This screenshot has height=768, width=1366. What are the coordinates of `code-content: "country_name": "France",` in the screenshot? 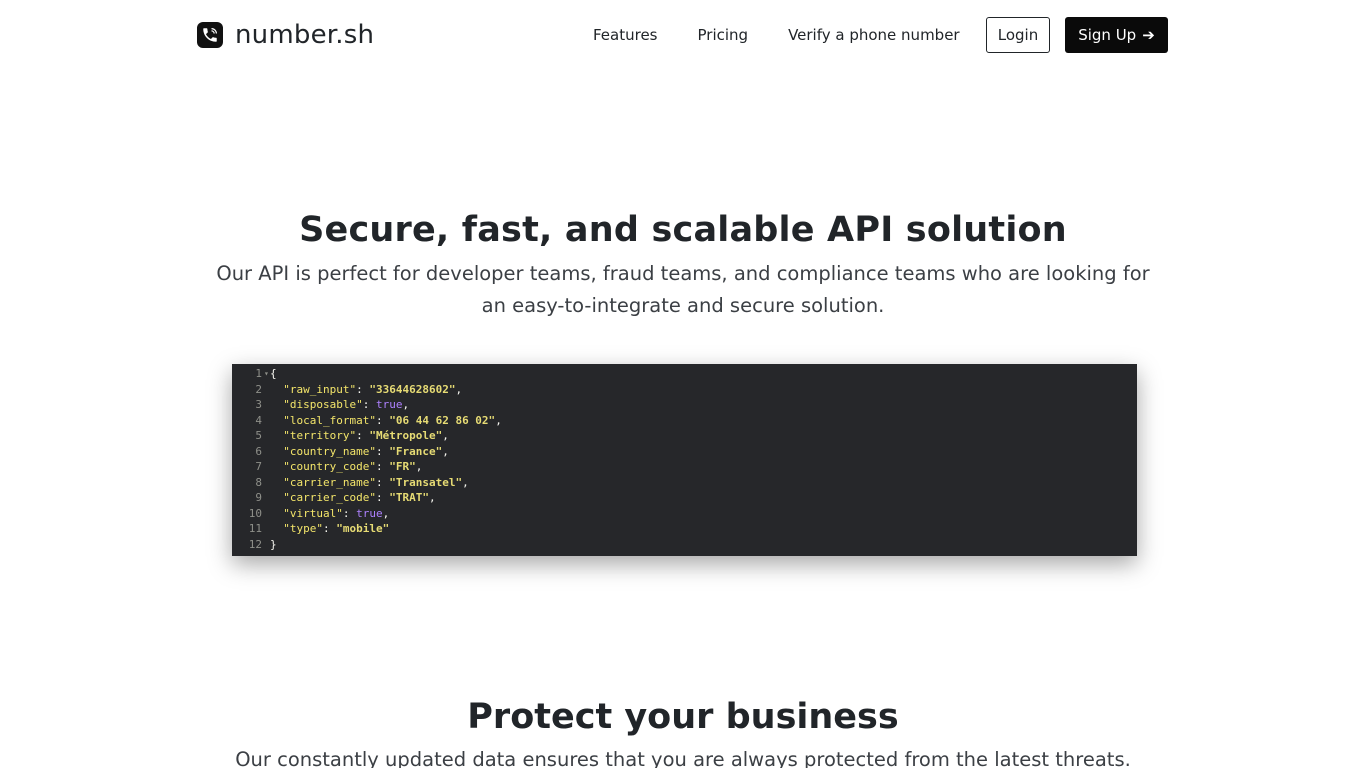 It's located at (359, 452).